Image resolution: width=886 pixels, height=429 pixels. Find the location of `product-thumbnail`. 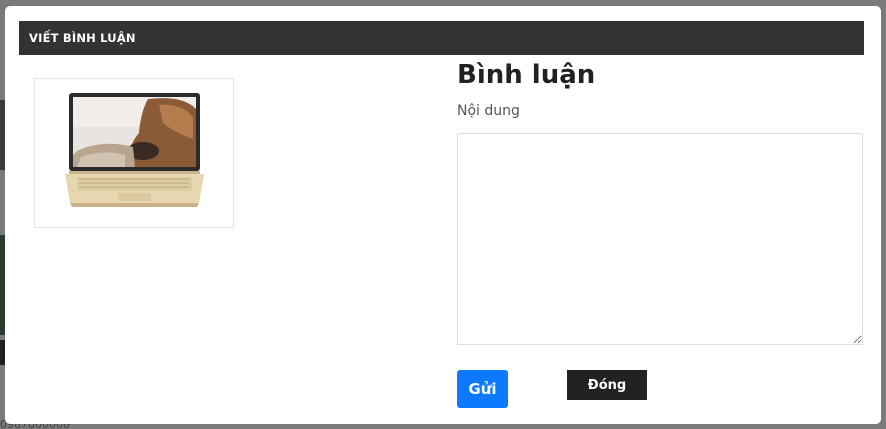

product-thumbnail is located at coordinates (134, 153).